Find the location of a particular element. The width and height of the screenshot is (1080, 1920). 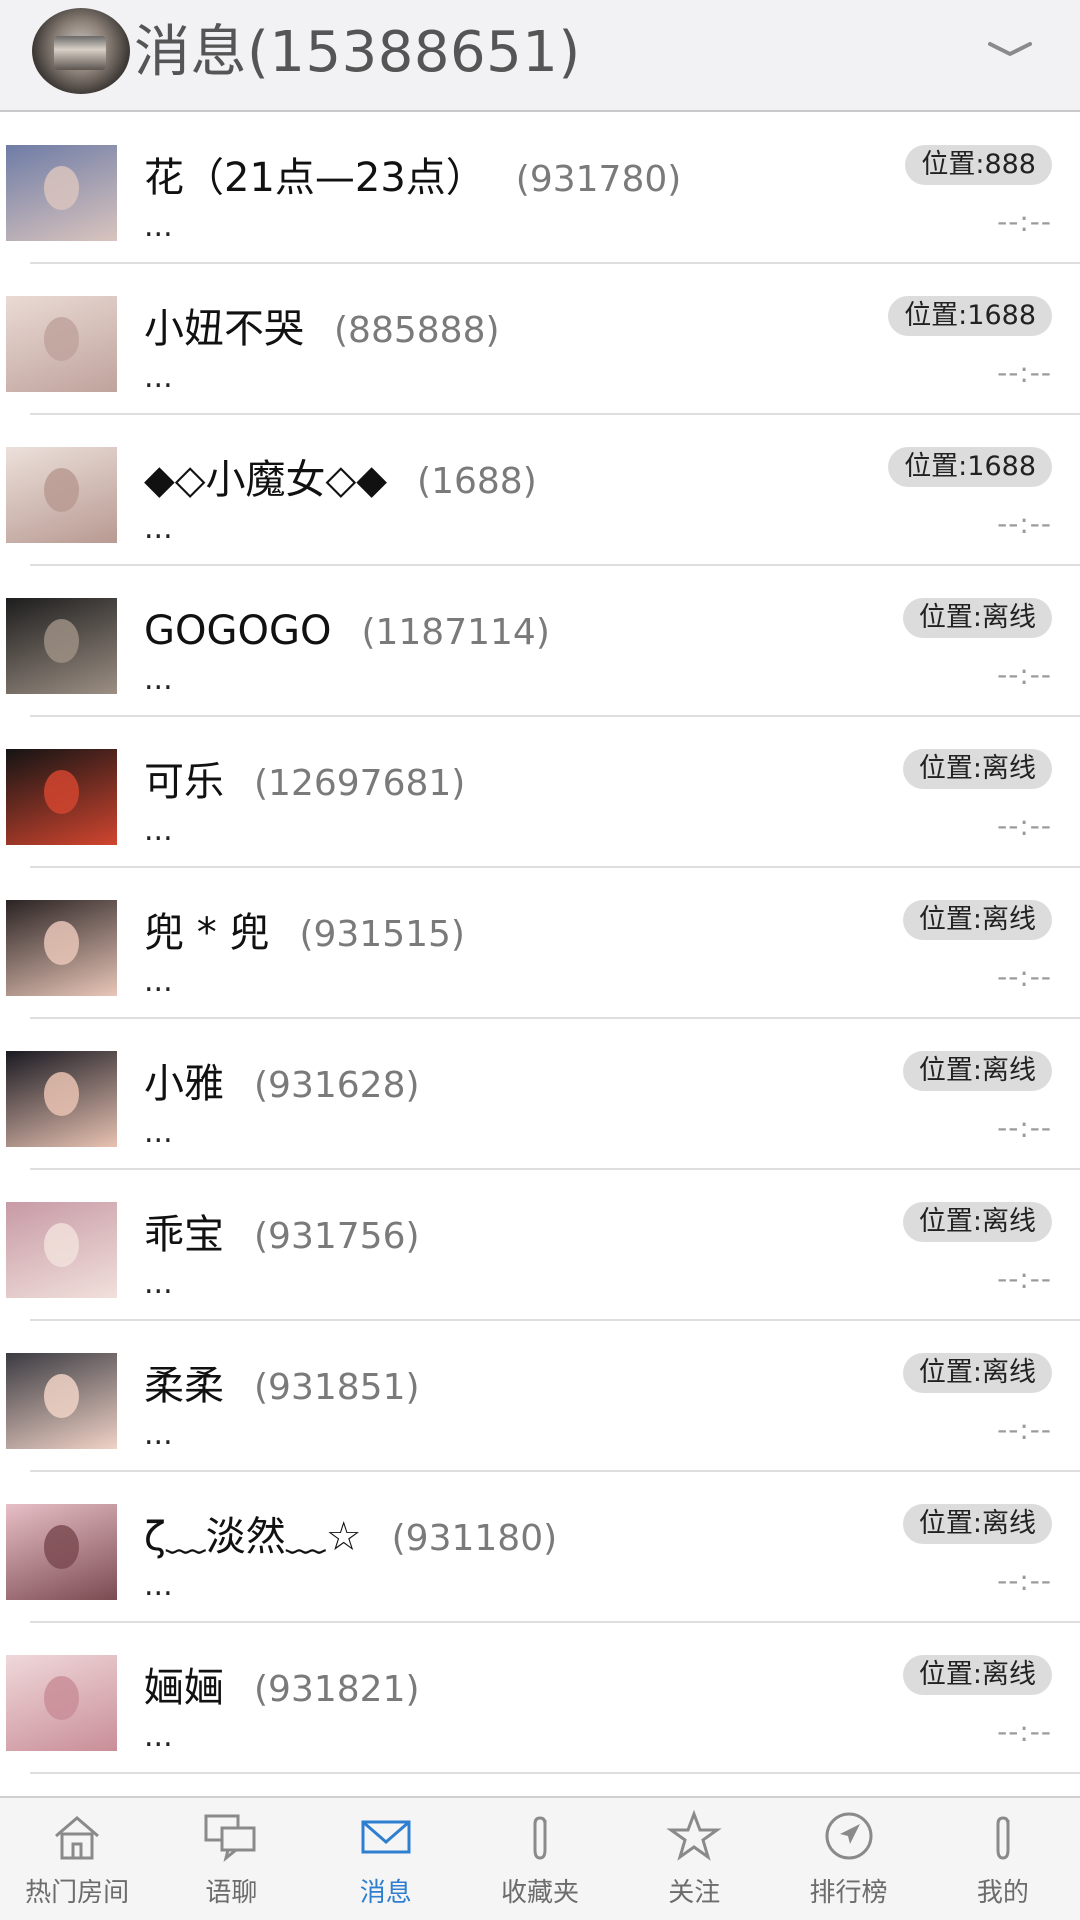

conversation-name-line: 柔柔 (931851) is located at coordinates (282, 1386).